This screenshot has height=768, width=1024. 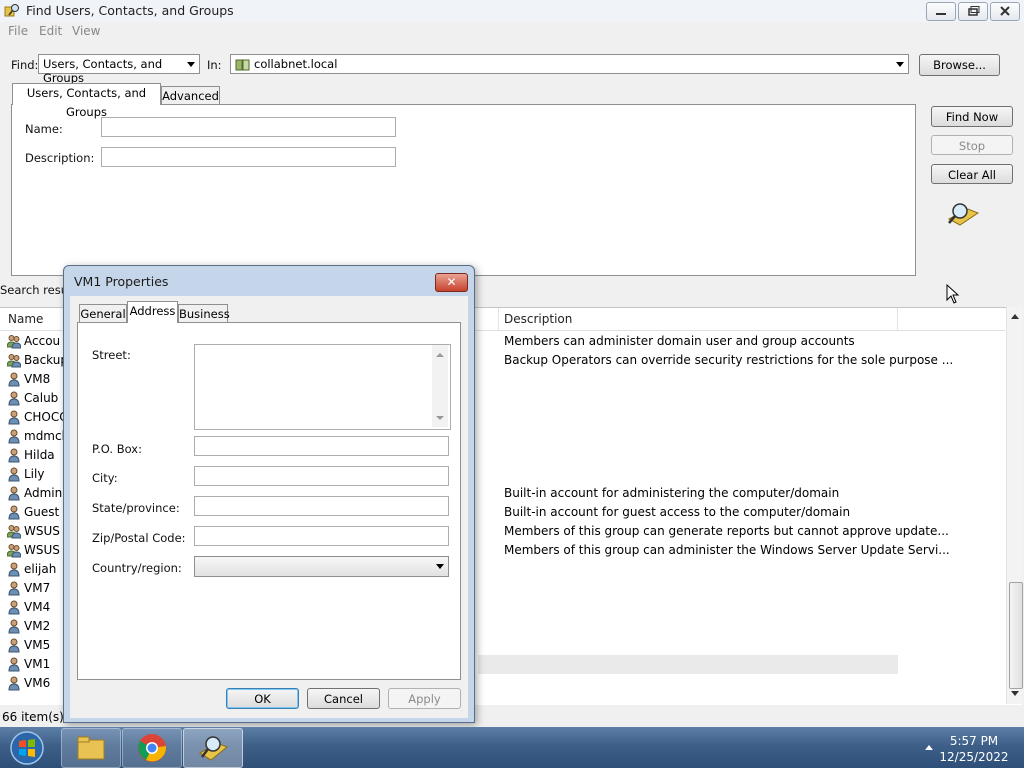 I want to click on row-name: VM4, so click(x=37, y=607).